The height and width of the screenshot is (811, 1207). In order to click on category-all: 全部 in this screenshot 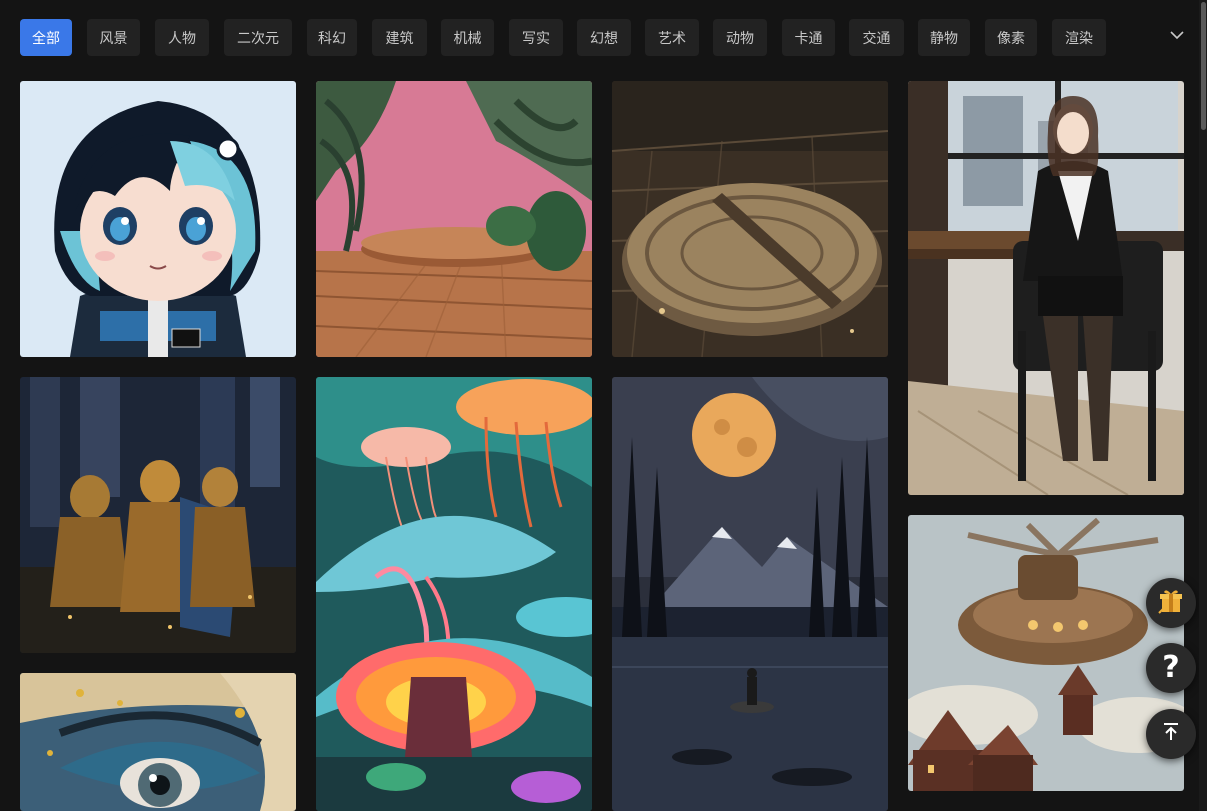, I will do `click(46, 37)`.